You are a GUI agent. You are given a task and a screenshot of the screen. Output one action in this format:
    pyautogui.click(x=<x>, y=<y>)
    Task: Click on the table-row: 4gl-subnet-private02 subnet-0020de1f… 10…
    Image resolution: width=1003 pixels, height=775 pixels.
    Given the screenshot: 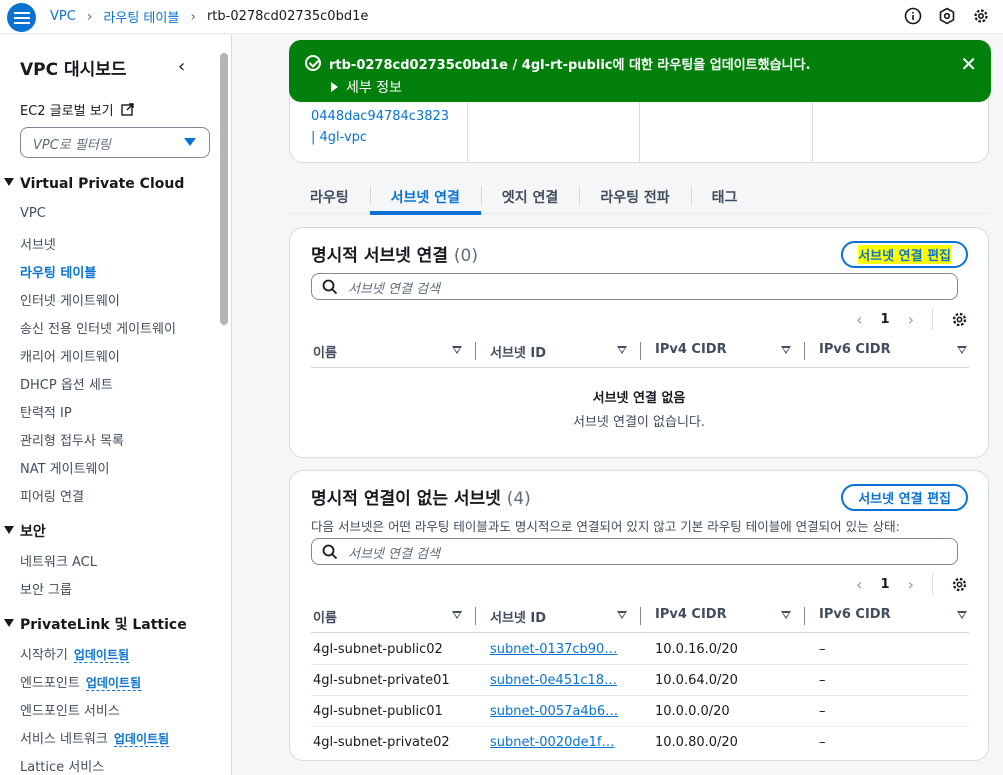 What is the action you would take?
    pyautogui.click(x=640, y=742)
    